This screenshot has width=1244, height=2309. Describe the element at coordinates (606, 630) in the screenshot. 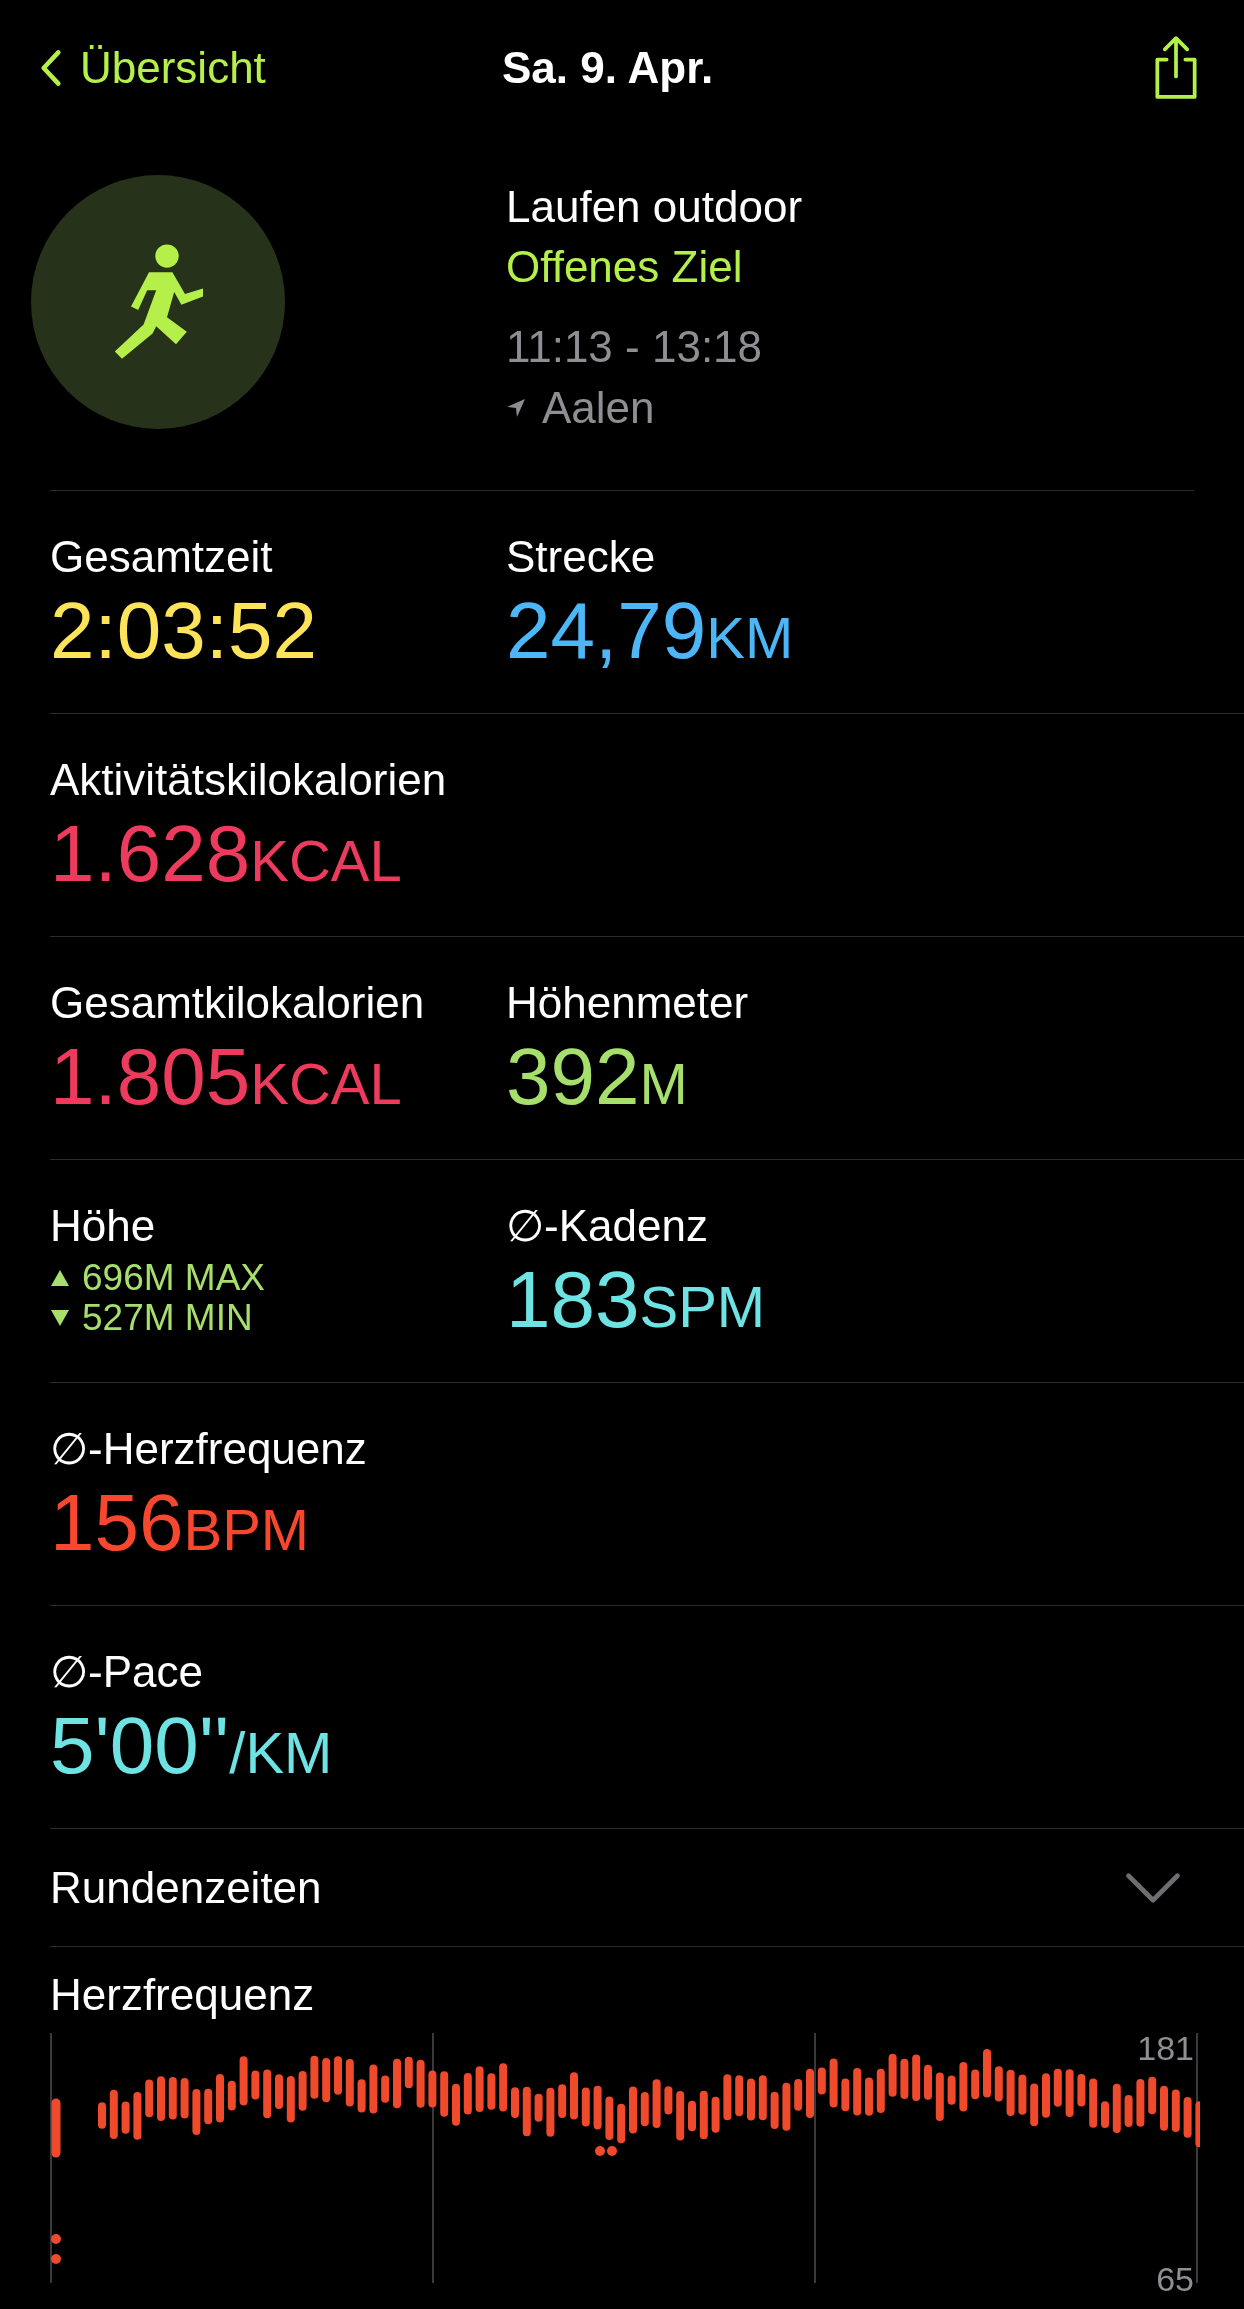

I see `metric-value: 24,79` at that location.